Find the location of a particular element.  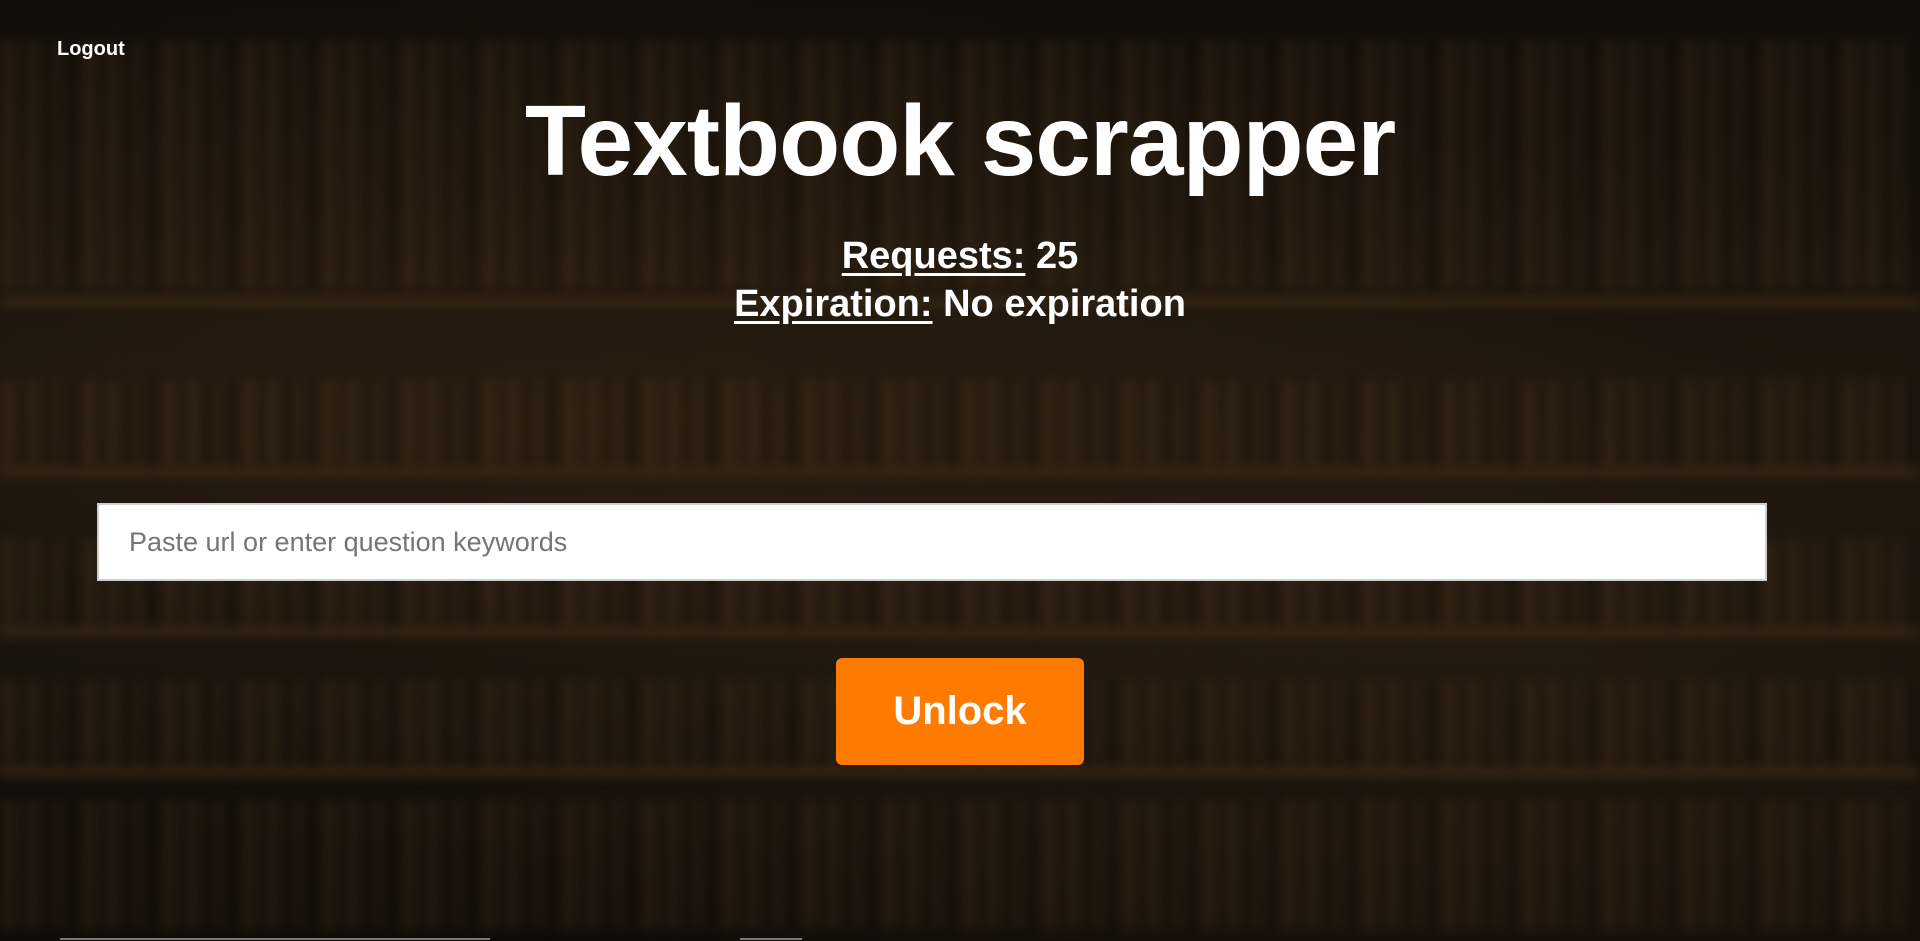

requests-value: 25 is located at coordinates (1057, 256).